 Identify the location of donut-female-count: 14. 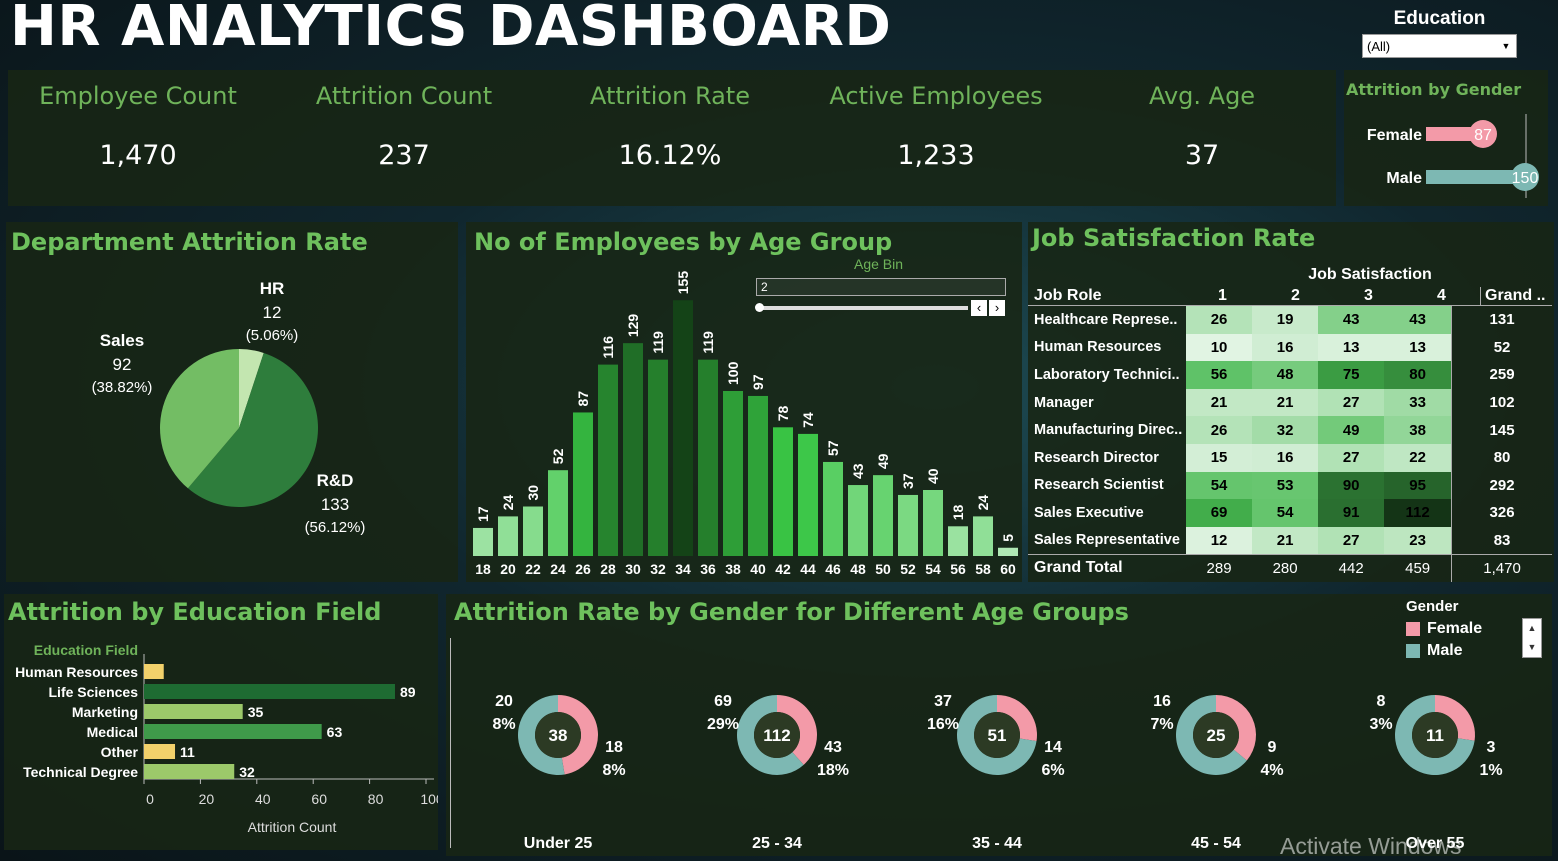
(1053, 747).